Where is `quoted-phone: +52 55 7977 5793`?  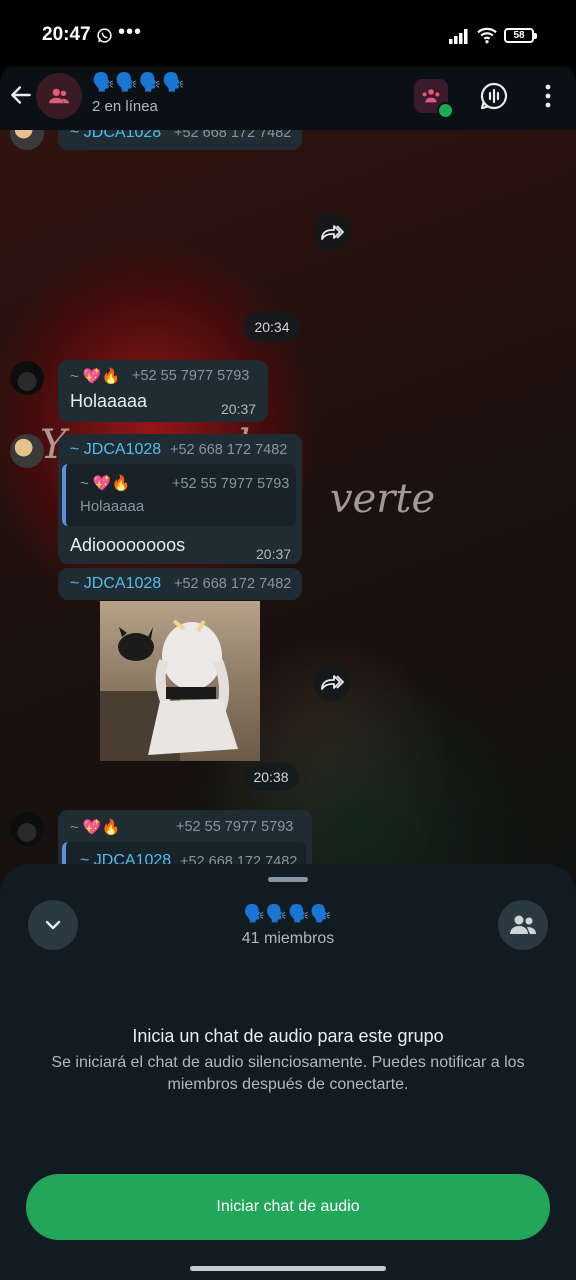
quoted-phone: +52 55 7977 5793 is located at coordinates (231, 484).